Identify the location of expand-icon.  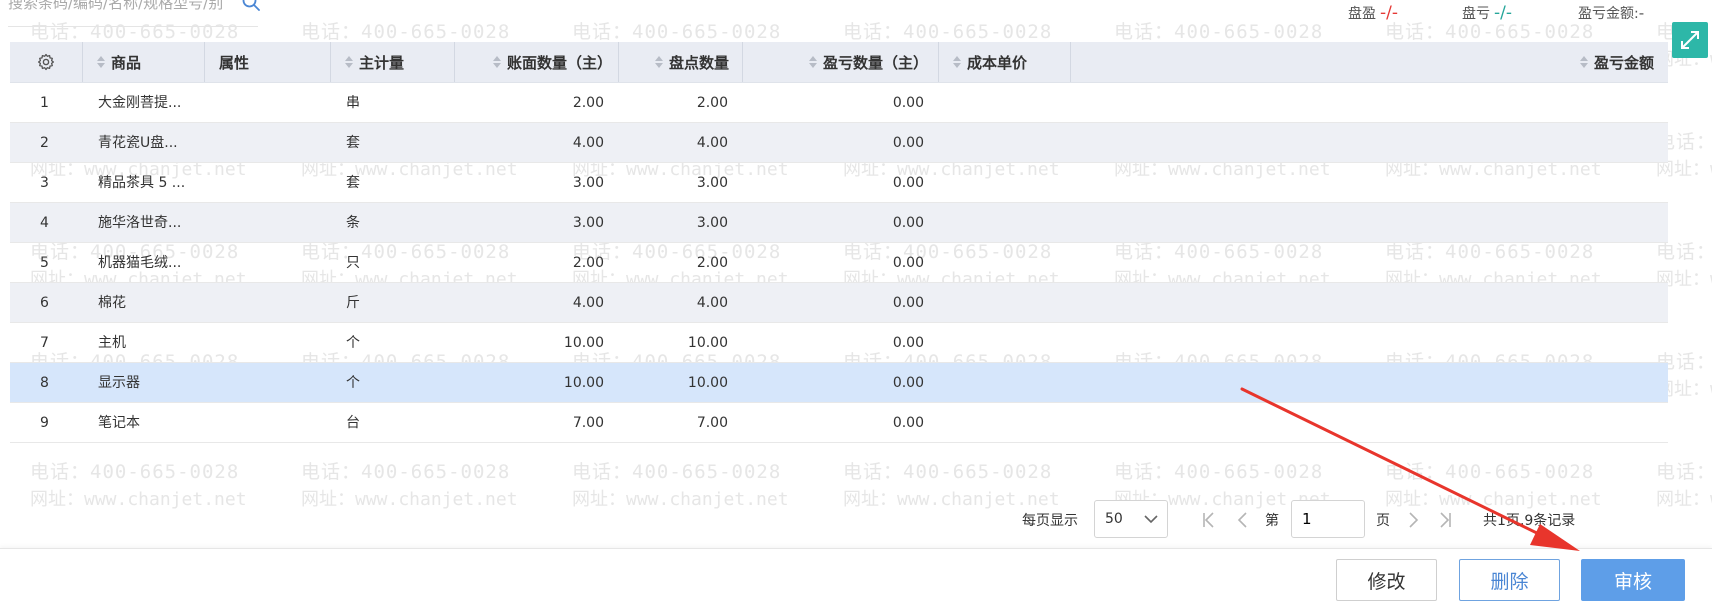
(1690, 40).